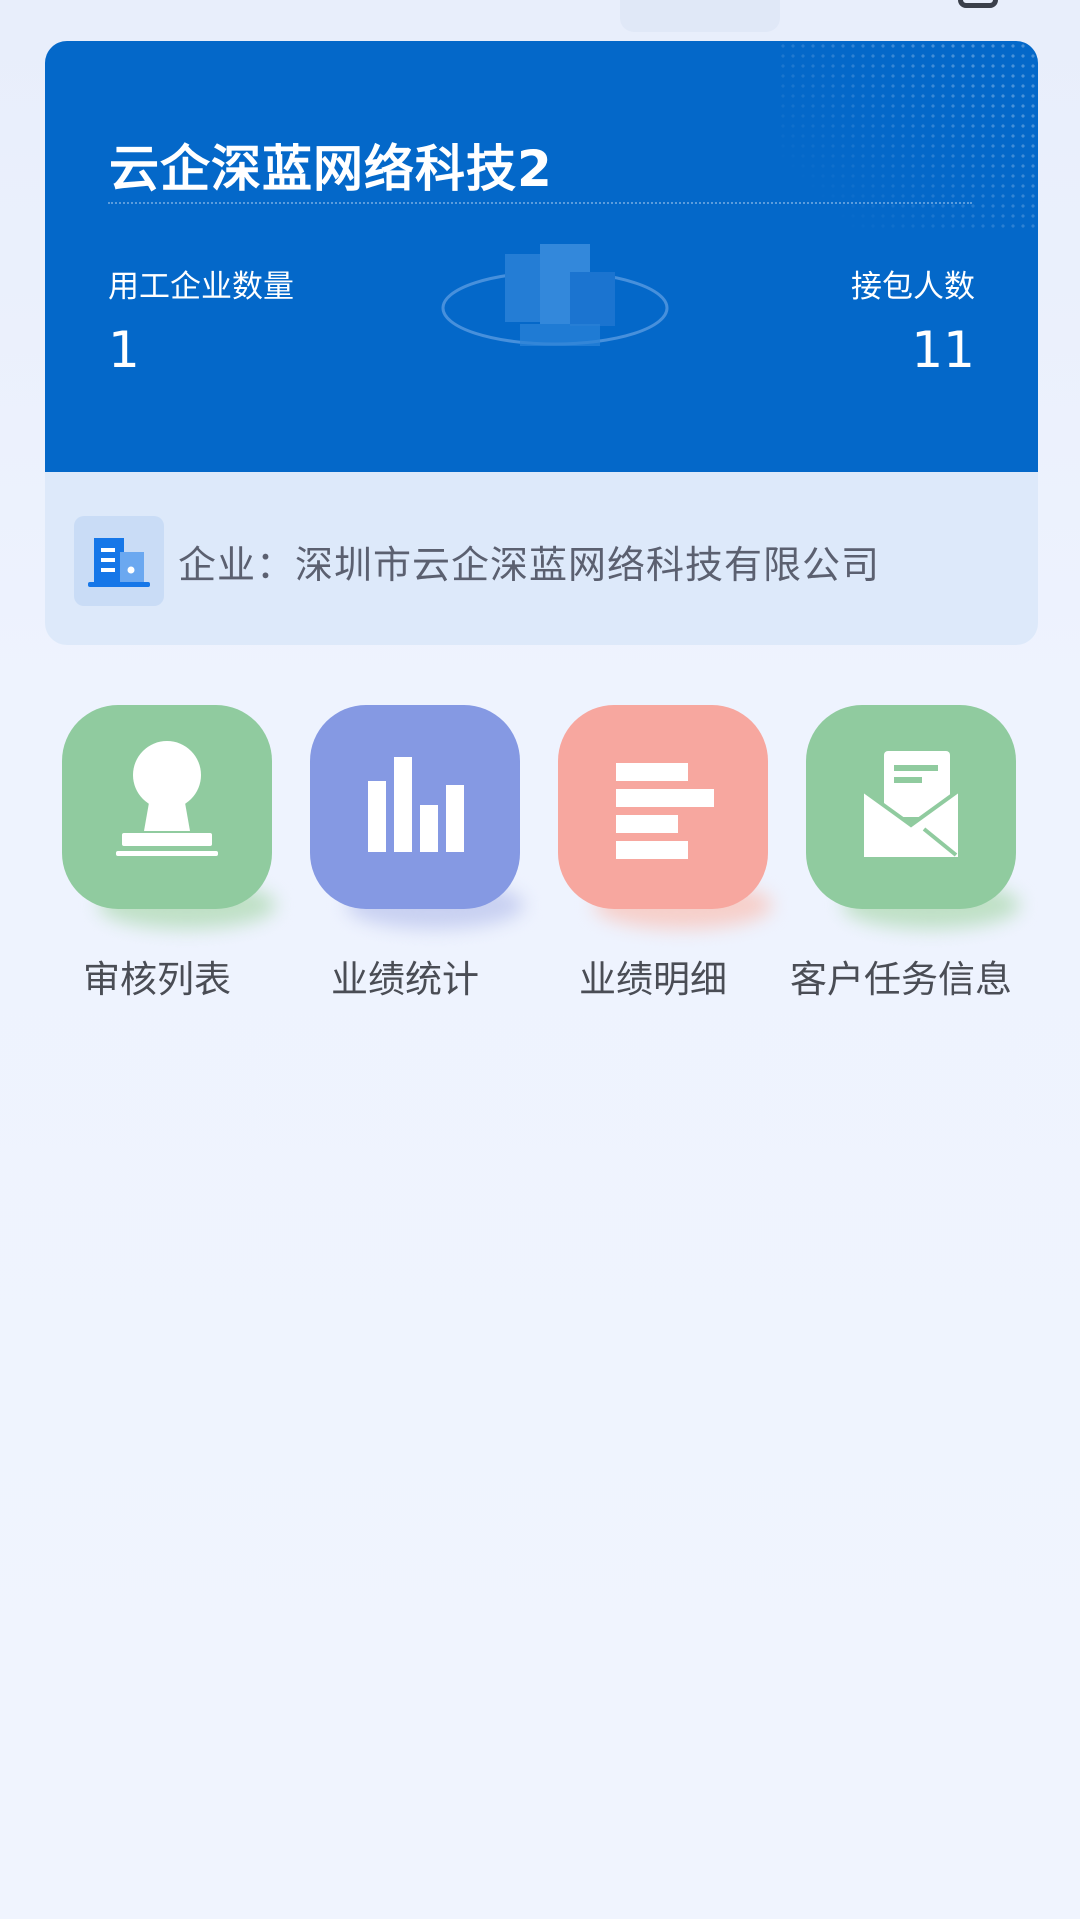  Describe the element at coordinates (415, 807) in the screenshot. I see `bar-chart-icon` at that location.